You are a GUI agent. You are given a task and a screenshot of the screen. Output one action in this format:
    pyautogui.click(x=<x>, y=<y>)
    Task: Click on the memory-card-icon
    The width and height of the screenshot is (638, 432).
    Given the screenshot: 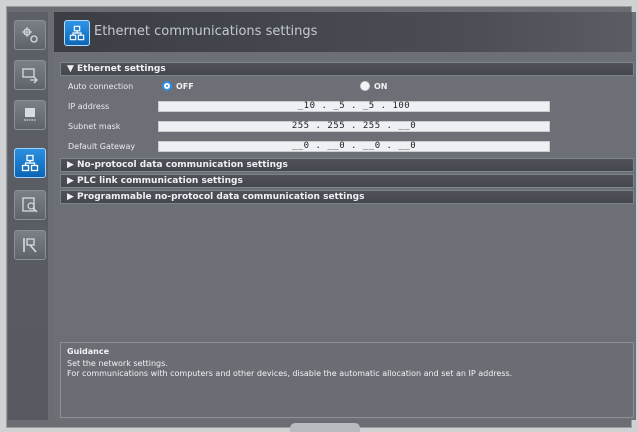 What is the action you would take?
    pyautogui.click(x=30, y=114)
    